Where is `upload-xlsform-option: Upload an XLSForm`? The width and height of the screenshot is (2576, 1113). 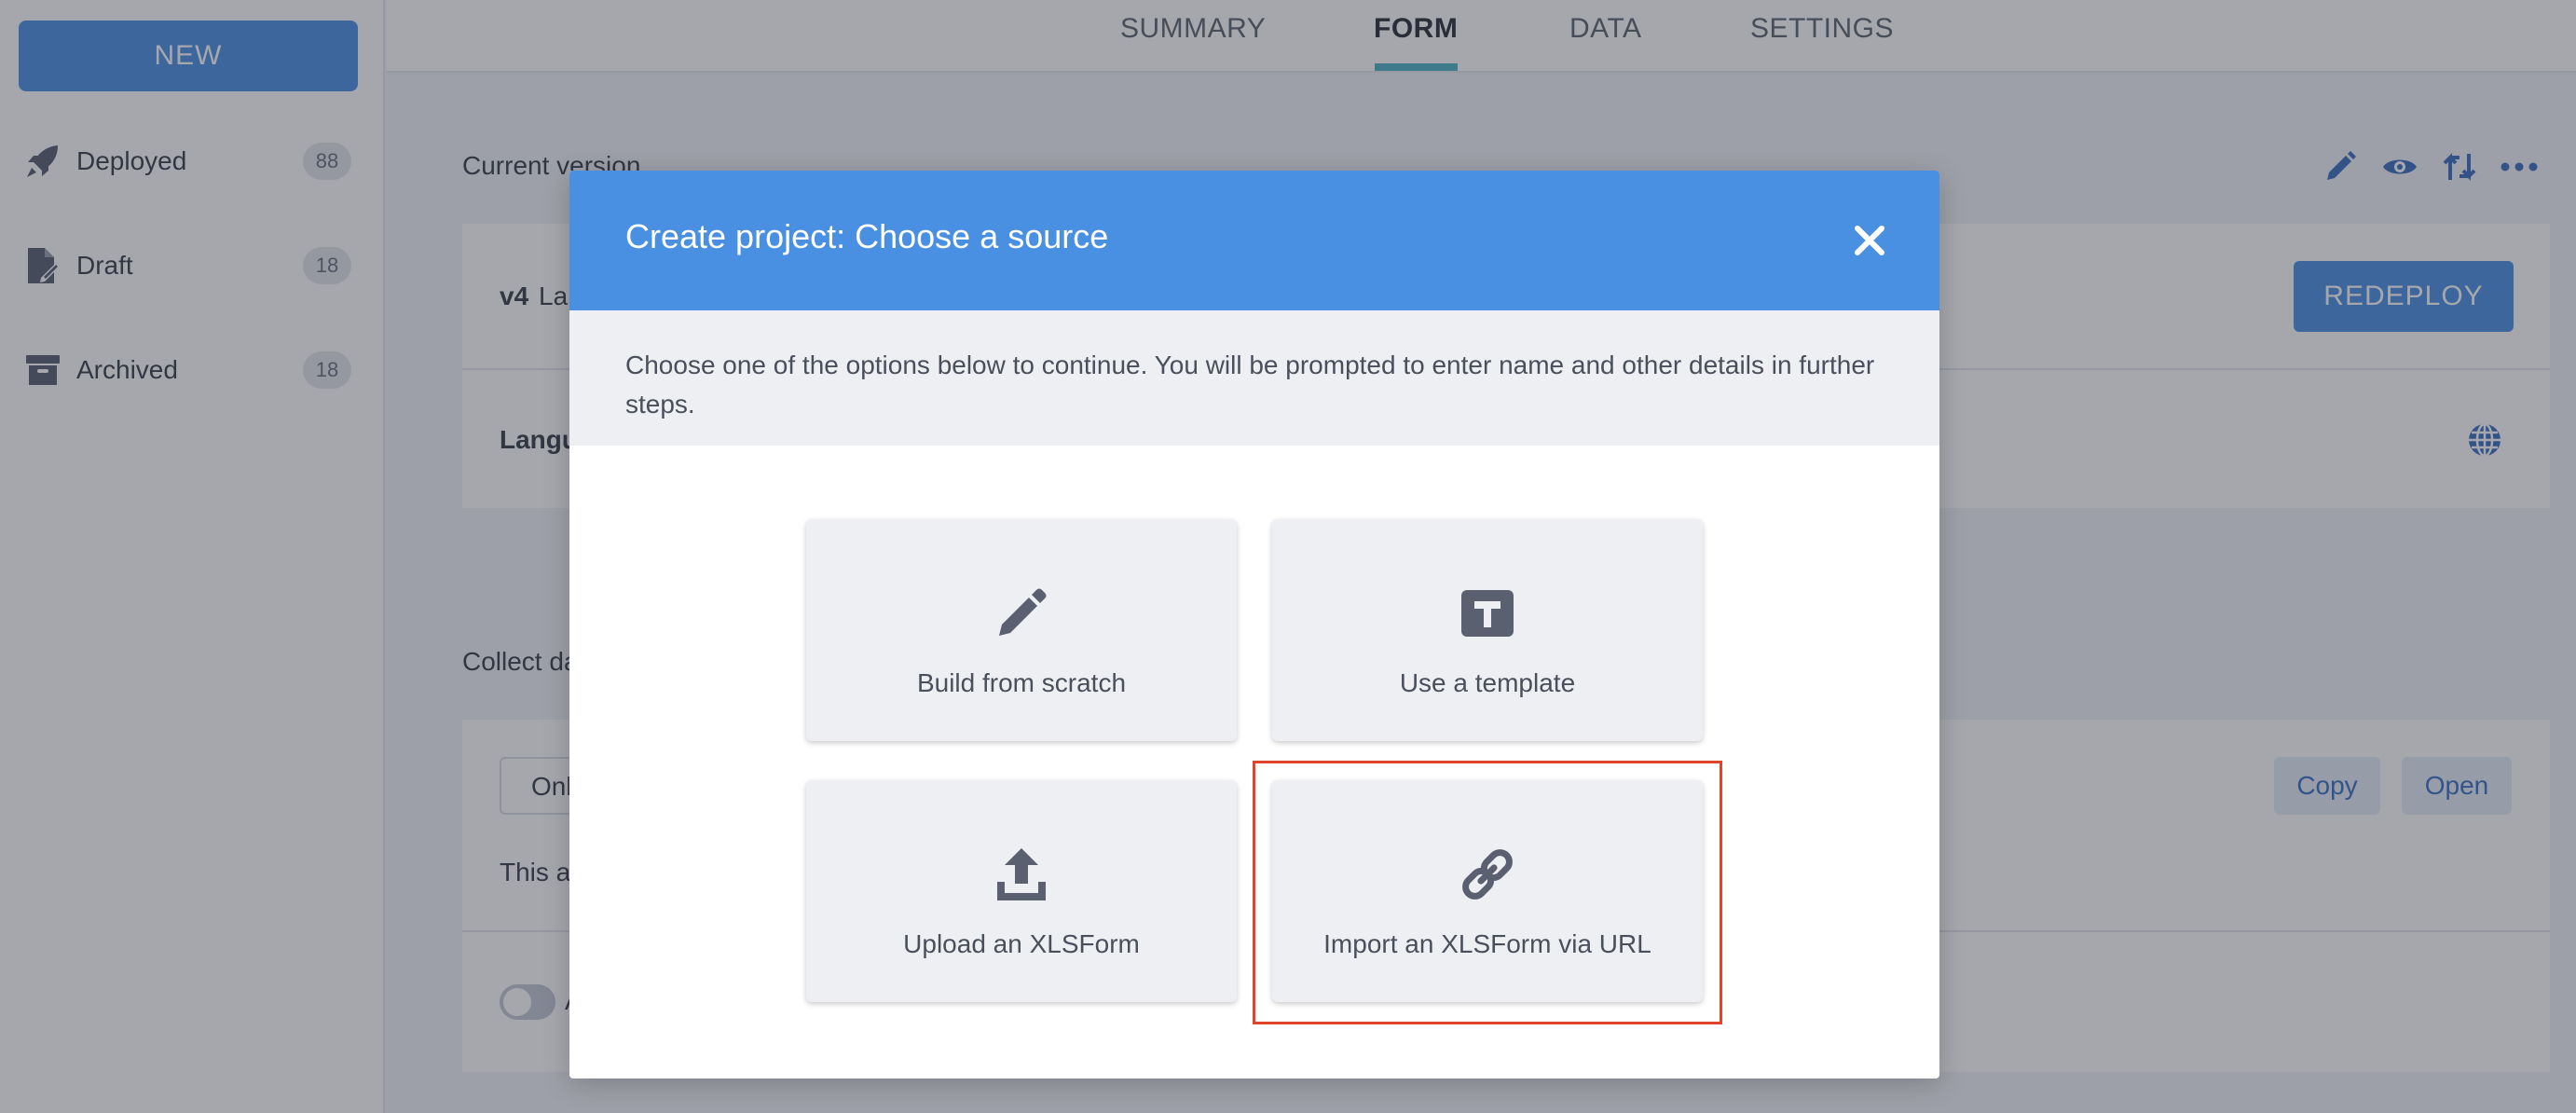 upload-xlsform-option: Upload an XLSForm is located at coordinates (1022, 891).